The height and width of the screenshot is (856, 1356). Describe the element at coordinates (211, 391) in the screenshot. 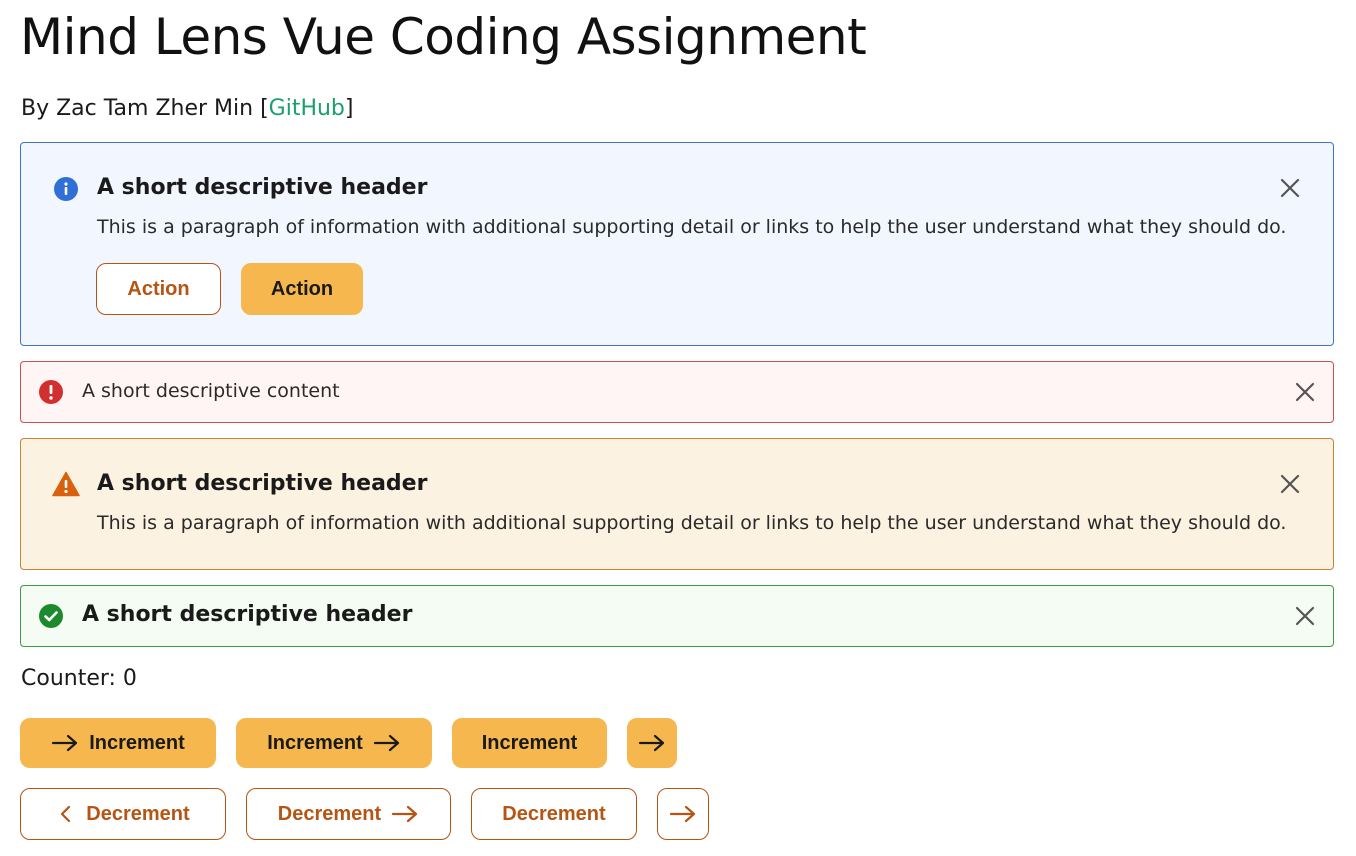

I see `error-alert-content: A short descriptive content` at that location.